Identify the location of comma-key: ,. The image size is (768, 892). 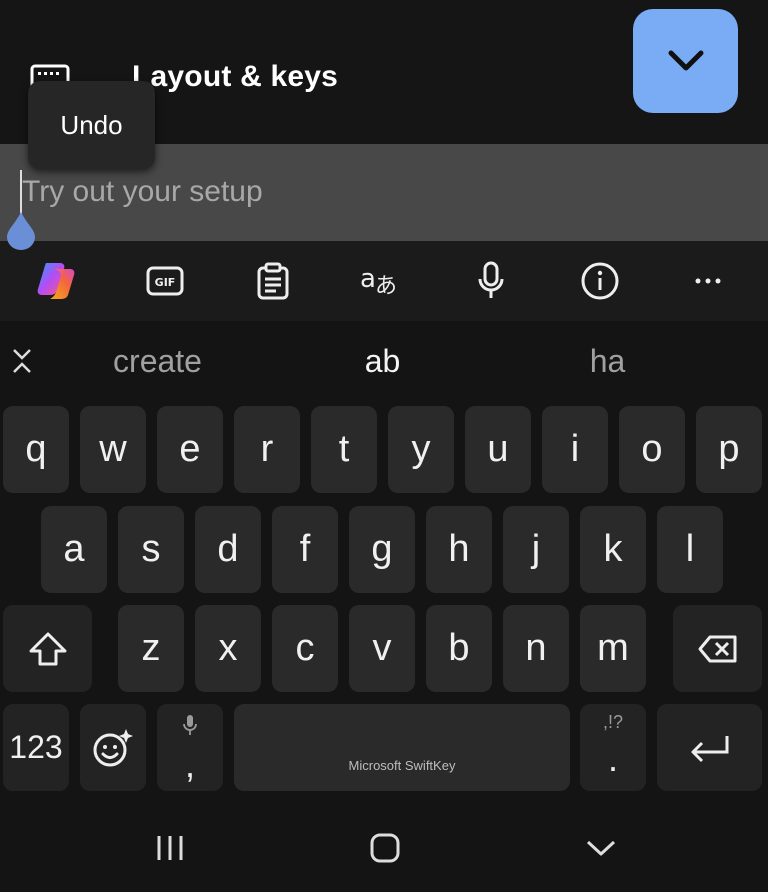
(190, 747).